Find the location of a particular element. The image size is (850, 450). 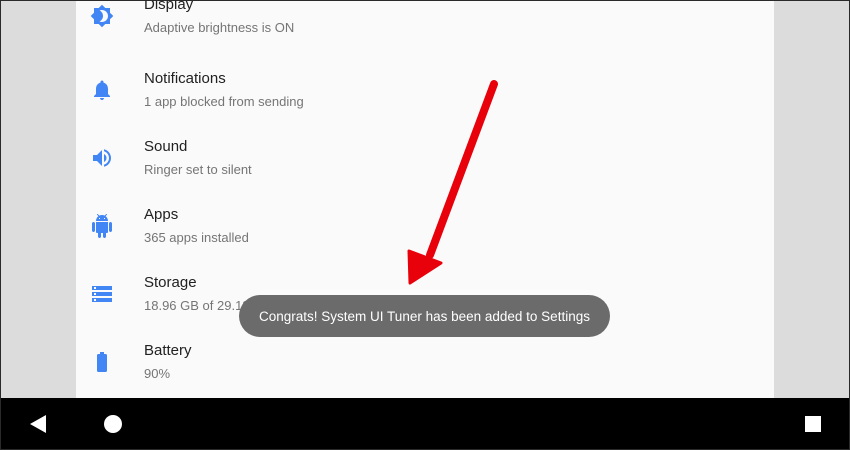

settings-item-title: Battery is located at coordinates (168, 350).